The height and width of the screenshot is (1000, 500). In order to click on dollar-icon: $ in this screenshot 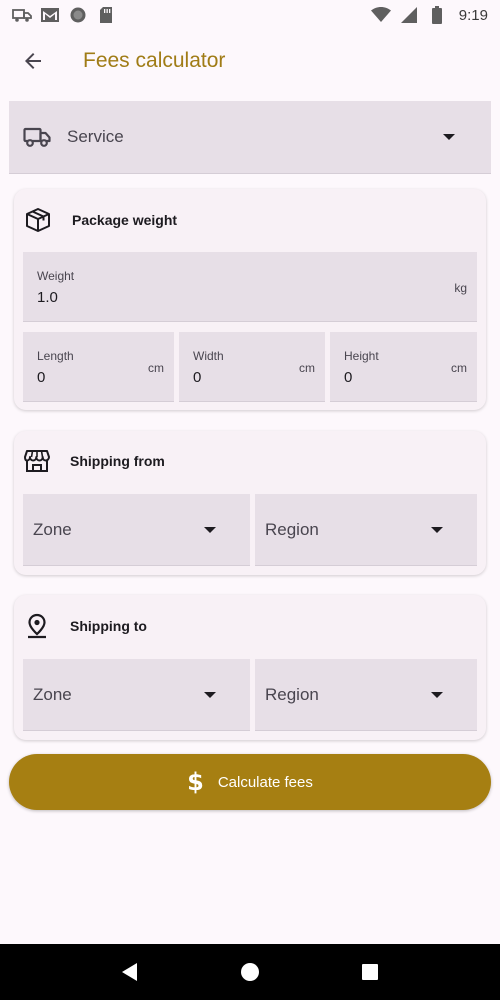, I will do `click(195, 782)`.